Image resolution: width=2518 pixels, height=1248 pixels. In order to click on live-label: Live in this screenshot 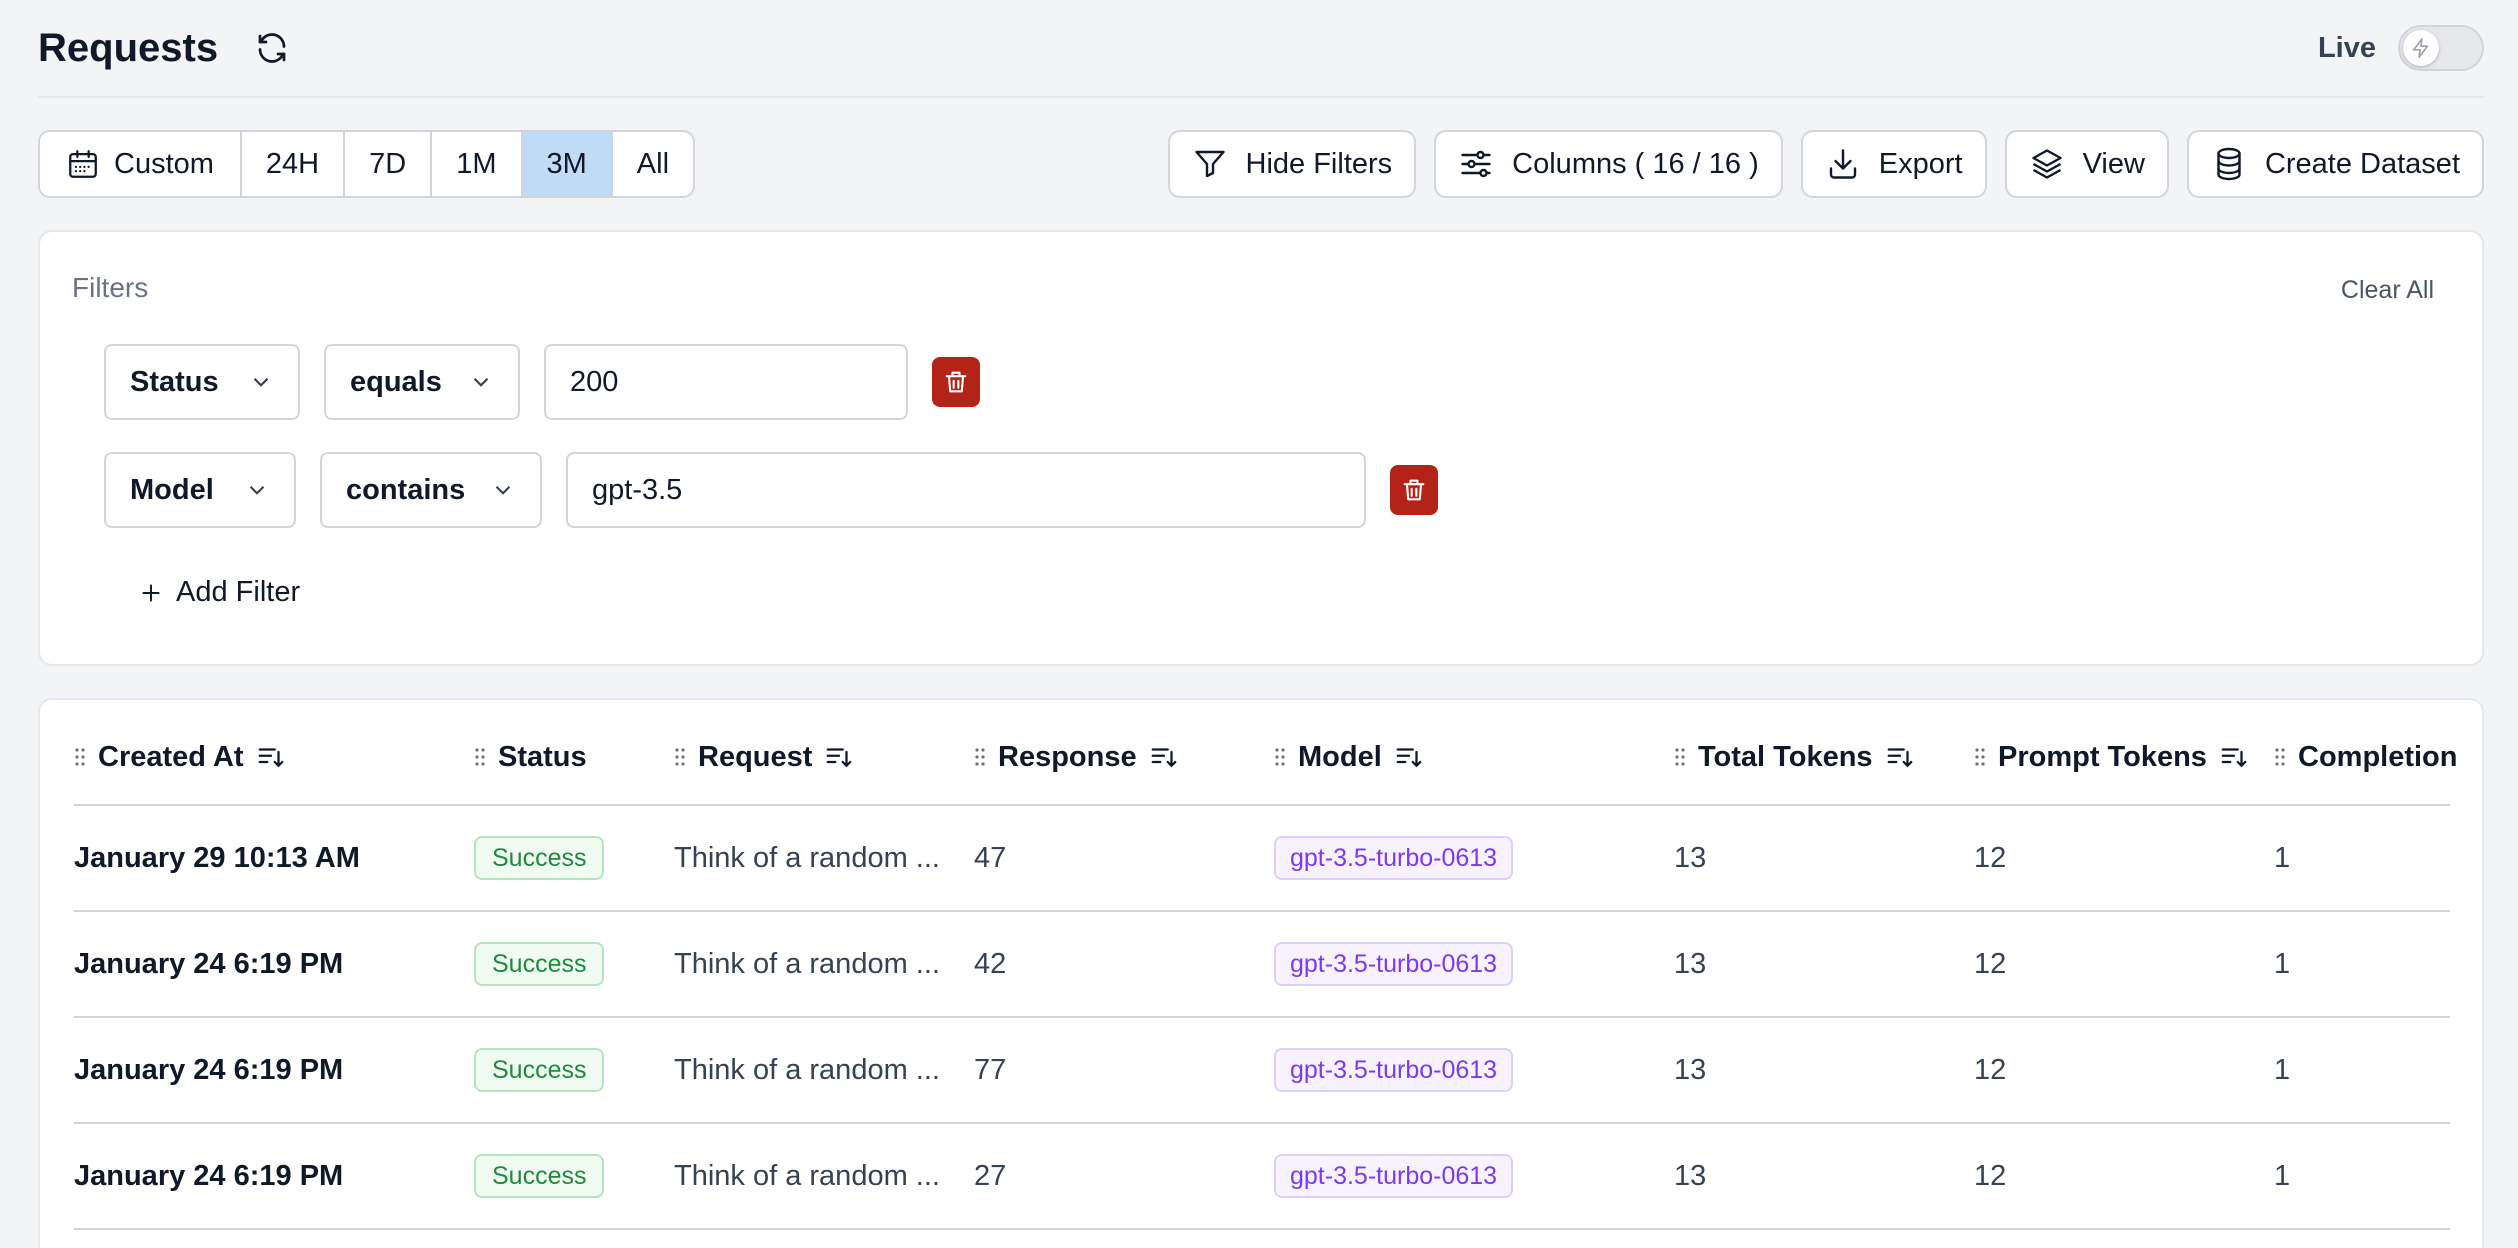, I will do `click(2347, 48)`.